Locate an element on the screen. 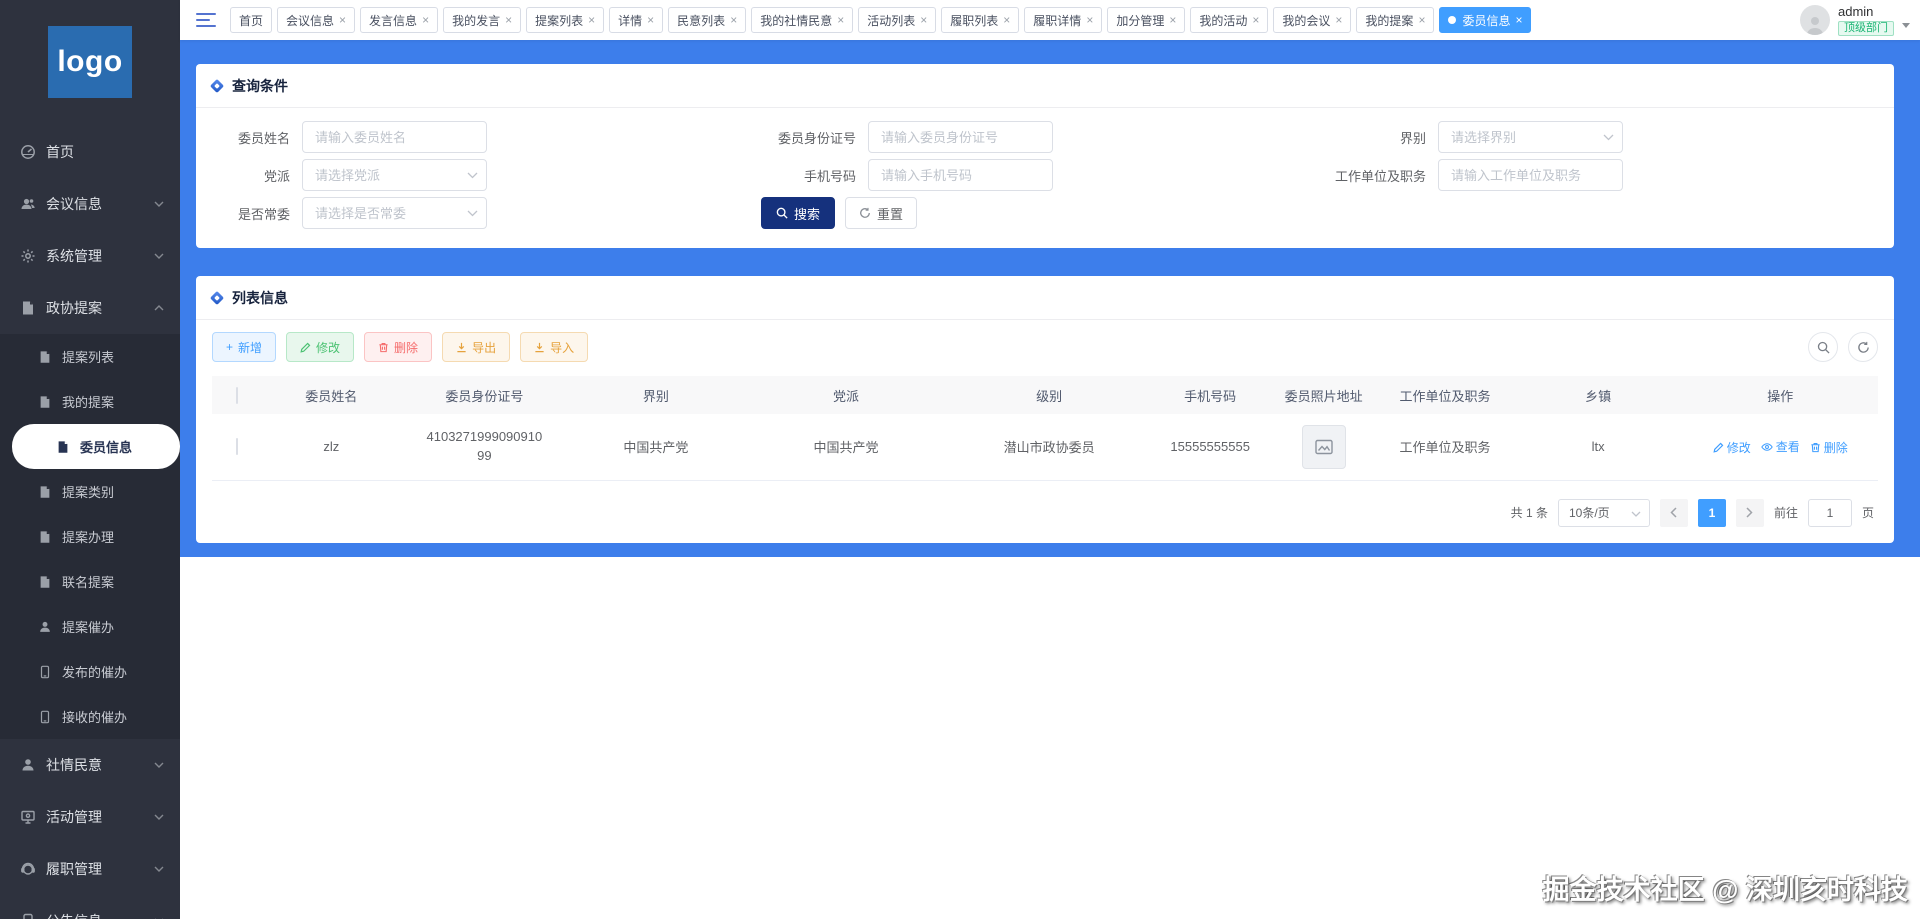 The height and width of the screenshot is (919, 1920). prev-page-button is located at coordinates (1673, 512).